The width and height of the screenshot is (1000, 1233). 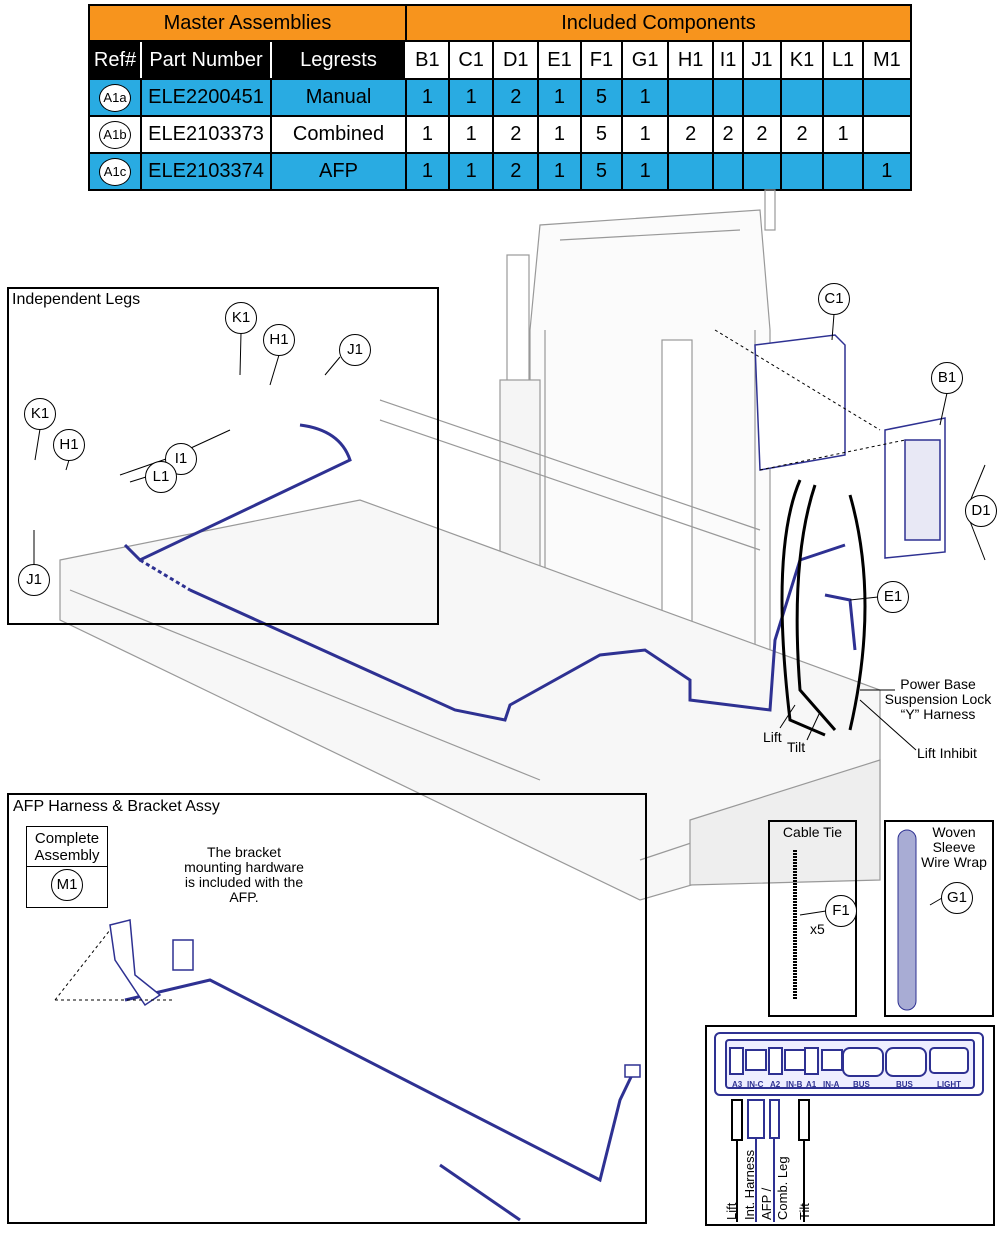 I want to click on cable-tie-qty: x5, so click(x=817, y=929).